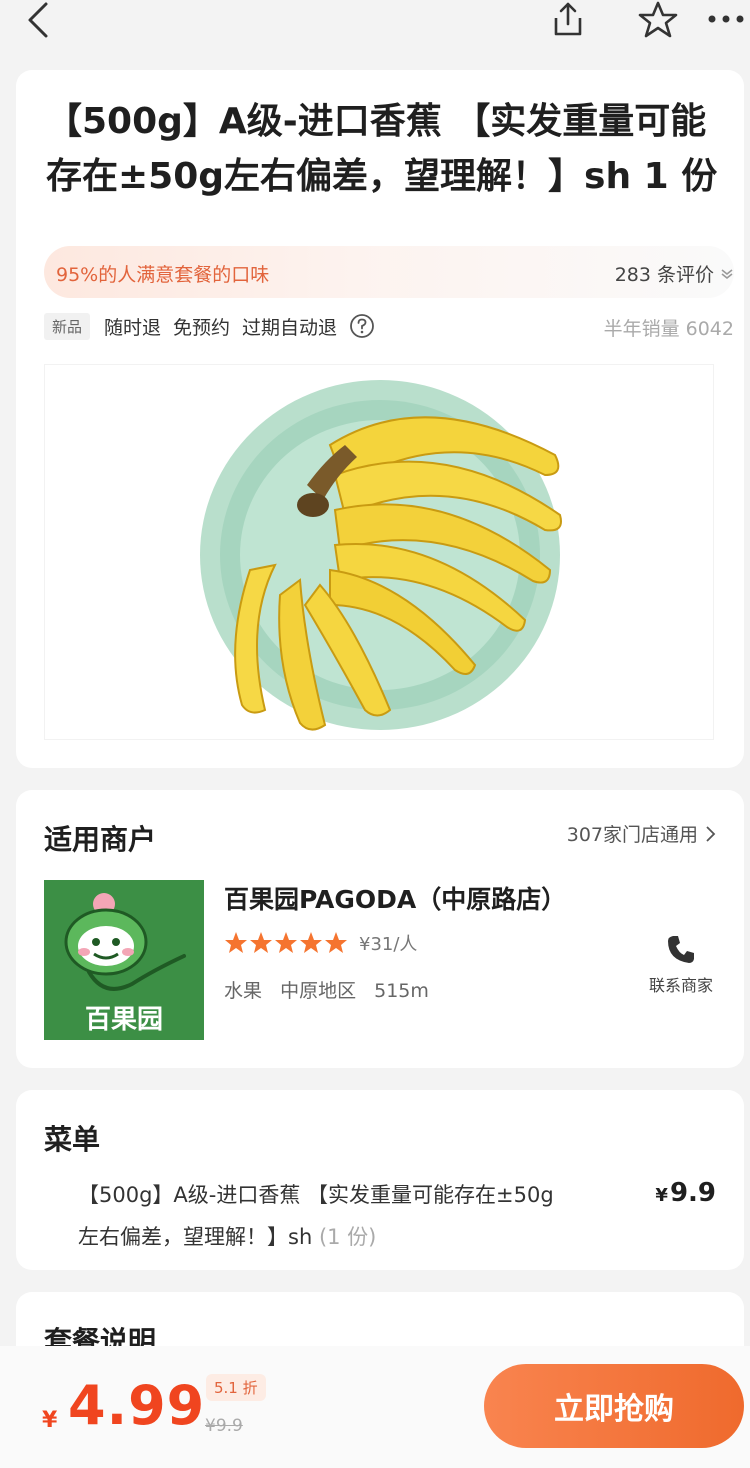 This screenshot has height=1468, width=750. What do you see at coordinates (202, 327) in the screenshot?
I see `tag-no-reservation: 免预约` at bounding box center [202, 327].